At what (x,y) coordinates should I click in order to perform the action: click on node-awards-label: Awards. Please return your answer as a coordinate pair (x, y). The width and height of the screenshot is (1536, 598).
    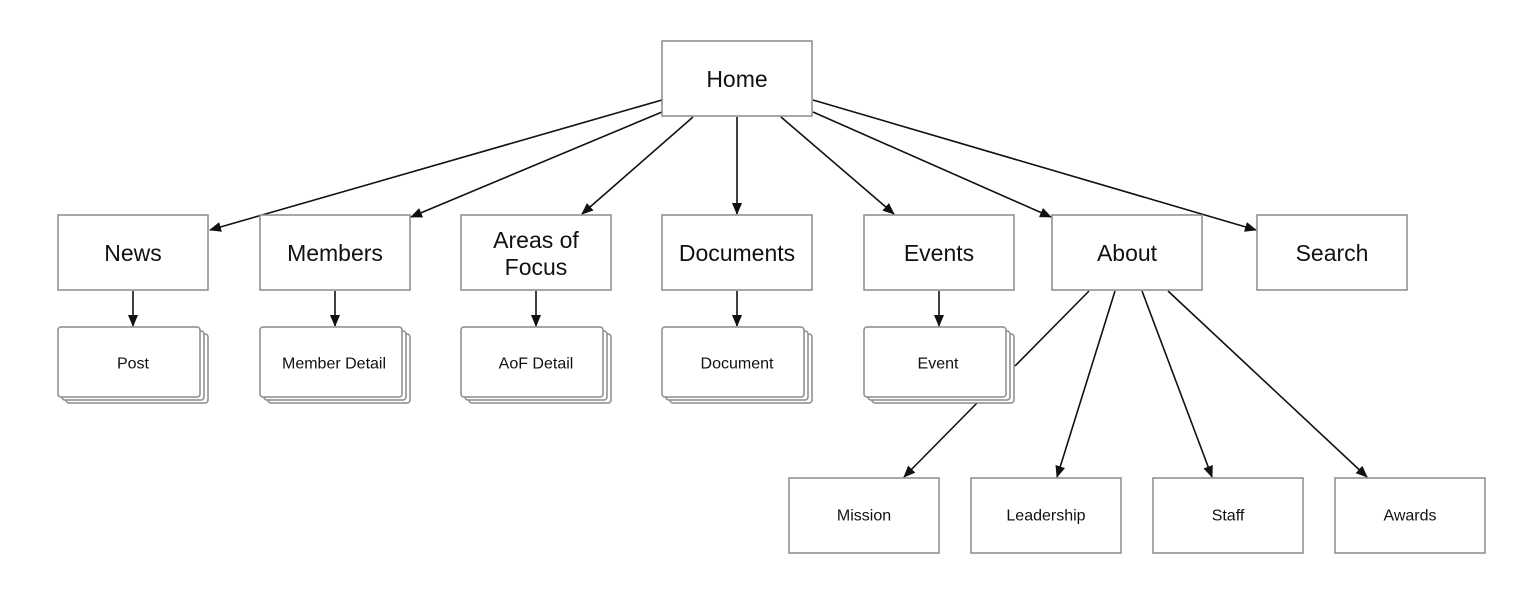
    Looking at the image, I should click on (1409, 516).